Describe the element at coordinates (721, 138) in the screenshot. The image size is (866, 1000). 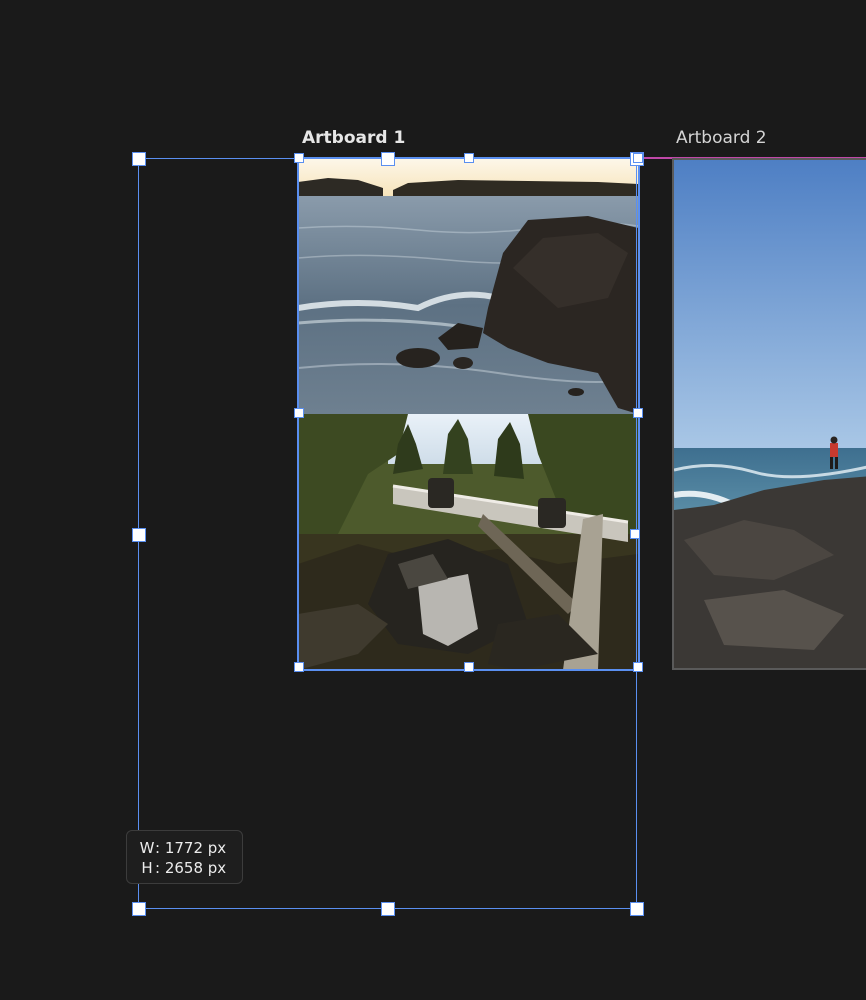
I see `artboard-2-label: Artboard 2` at that location.